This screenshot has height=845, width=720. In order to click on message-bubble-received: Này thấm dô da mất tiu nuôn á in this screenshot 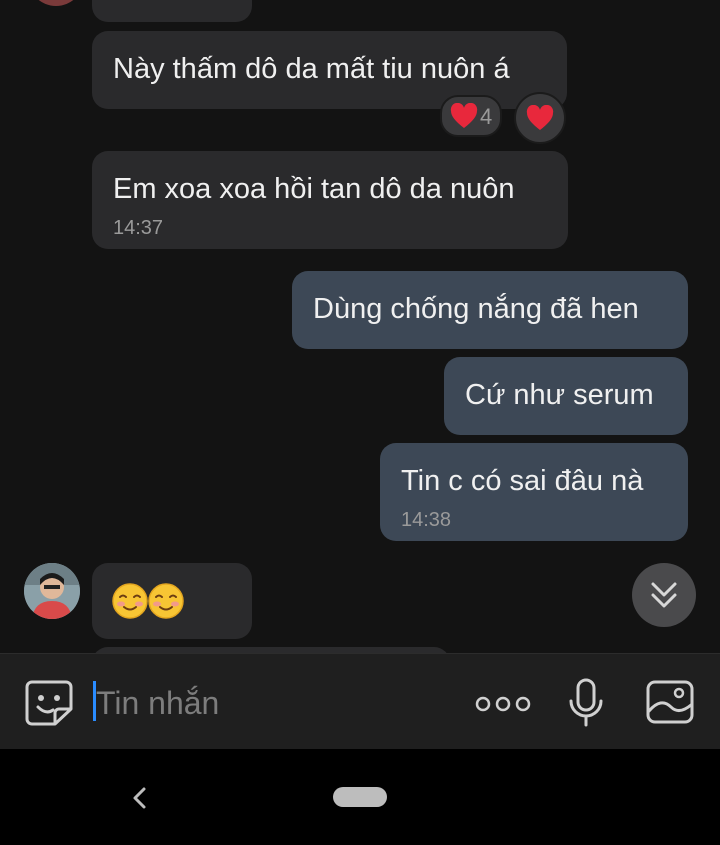, I will do `click(329, 70)`.